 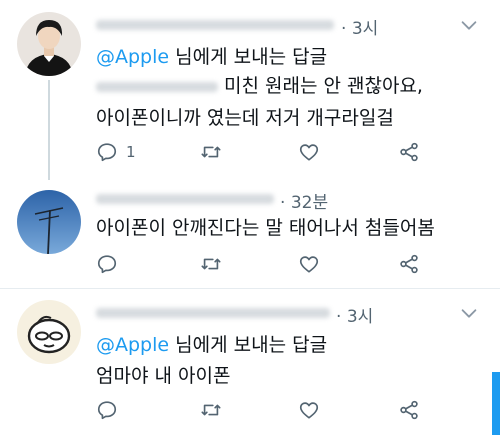 I want to click on redacted-mention, so click(x=157, y=86).